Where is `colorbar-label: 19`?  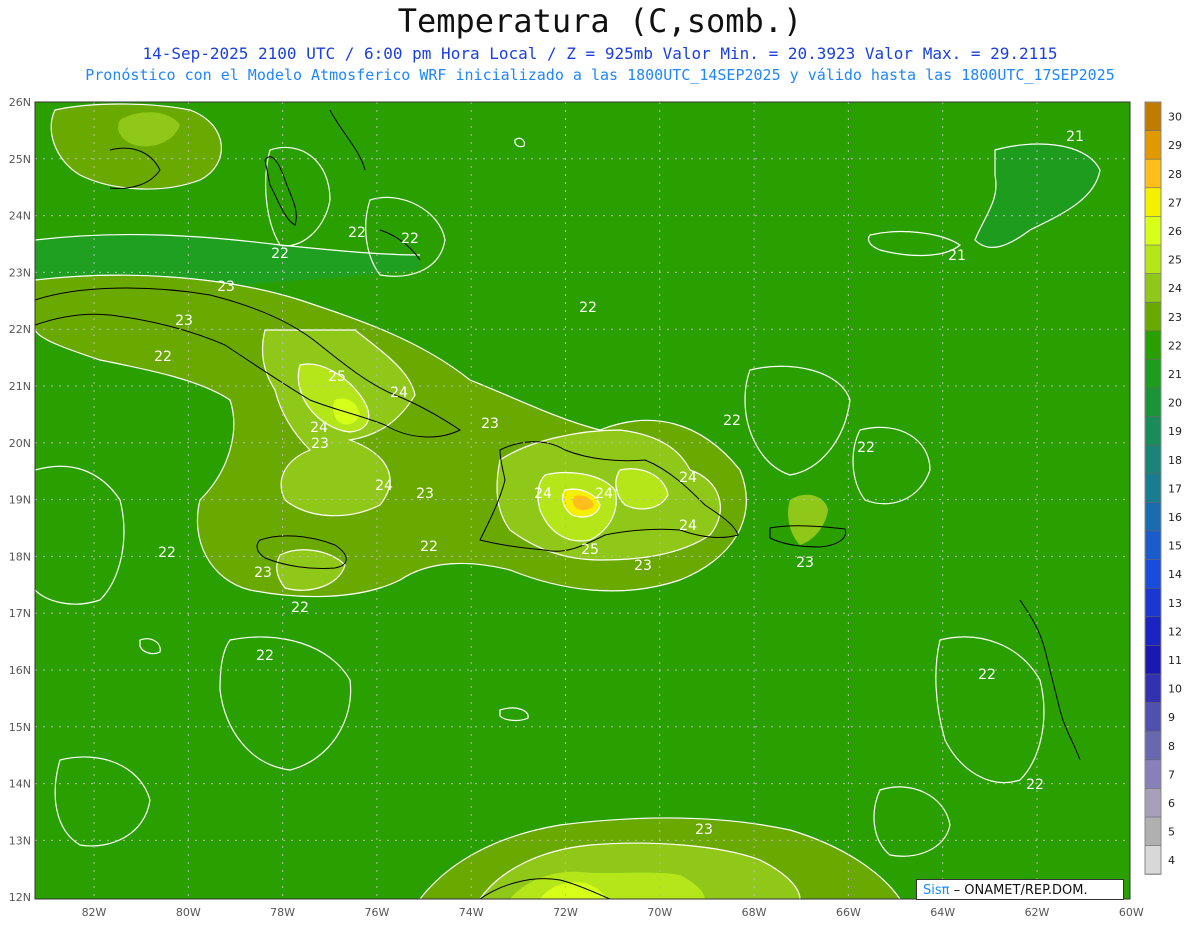
colorbar-label: 19 is located at coordinates (1175, 431).